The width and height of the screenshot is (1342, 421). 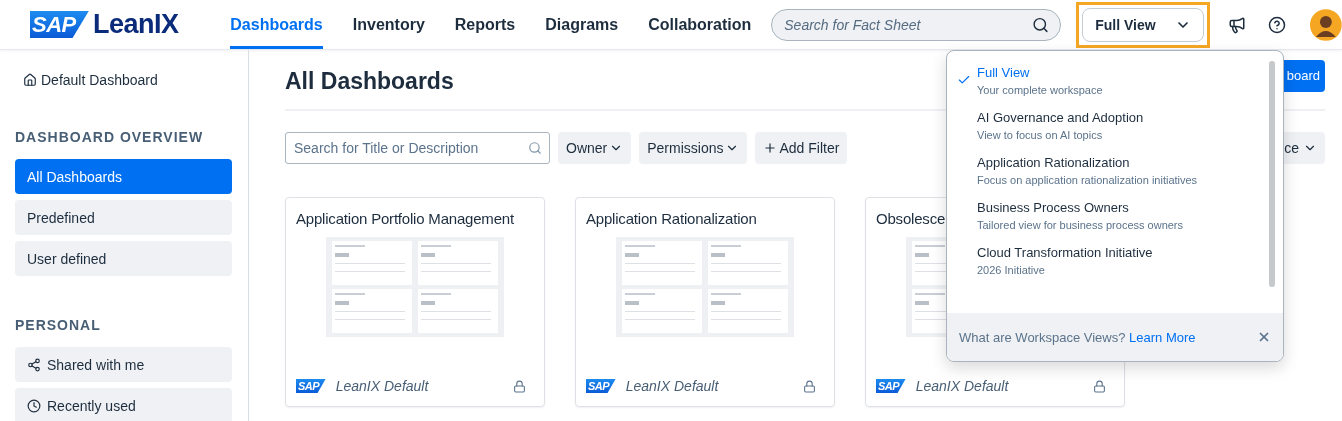 I want to click on card-title: Application Rationalization, so click(x=671, y=218).